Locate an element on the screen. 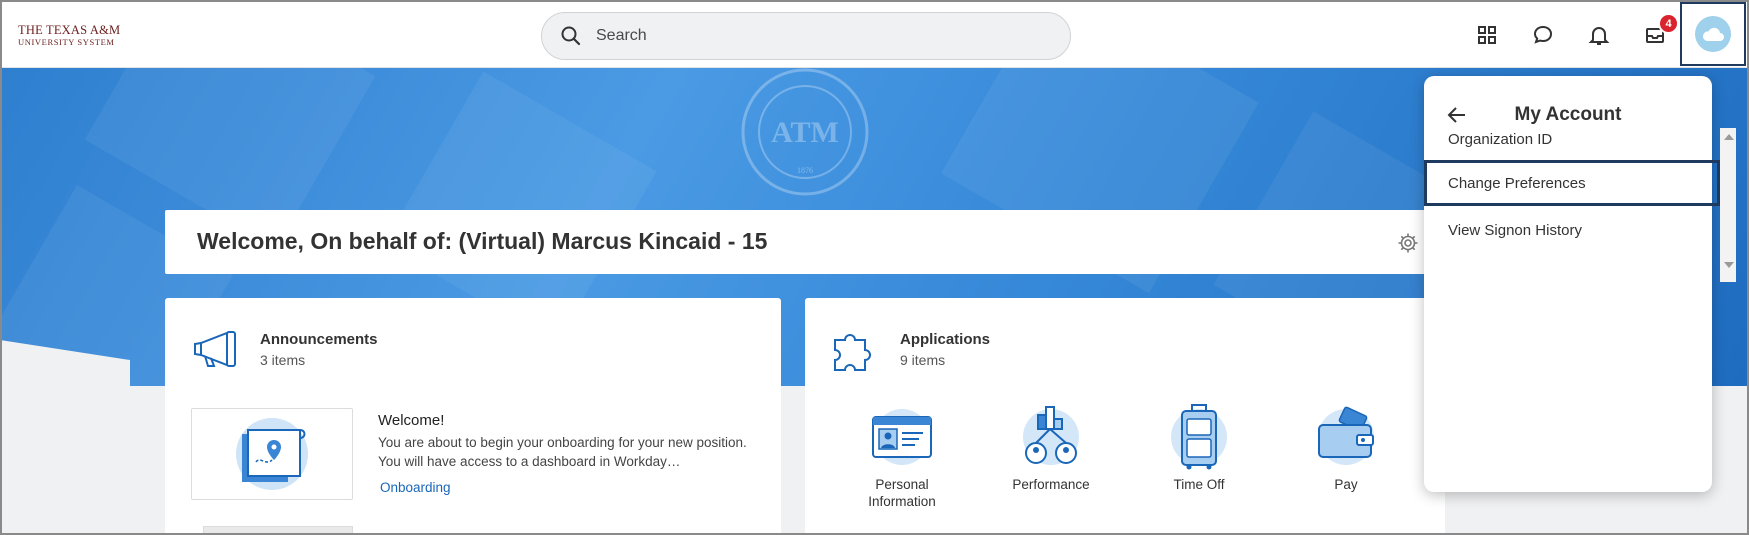  menu-item-organization-id: Organization ID is located at coordinates (1572, 139).